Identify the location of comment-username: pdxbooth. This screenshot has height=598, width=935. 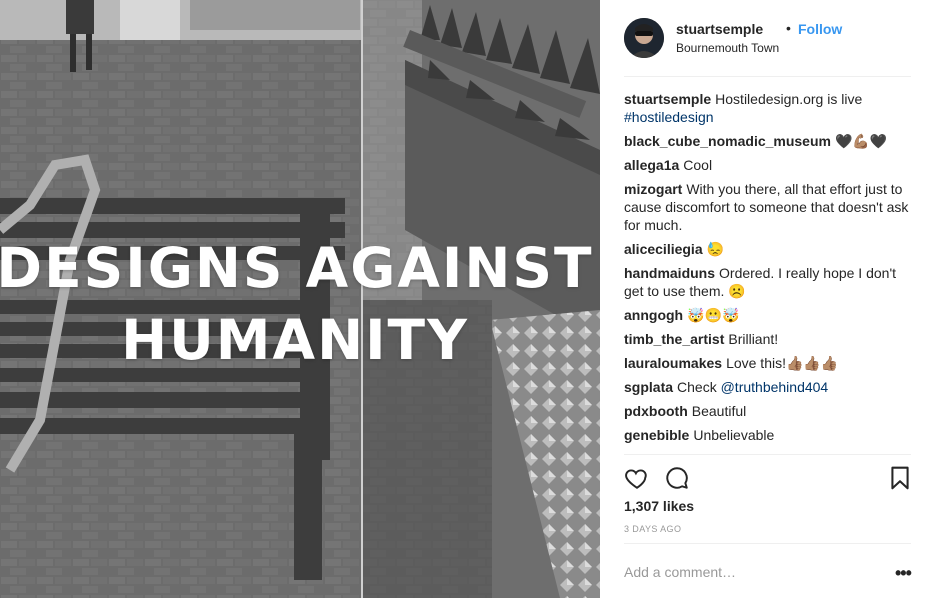
(656, 411).